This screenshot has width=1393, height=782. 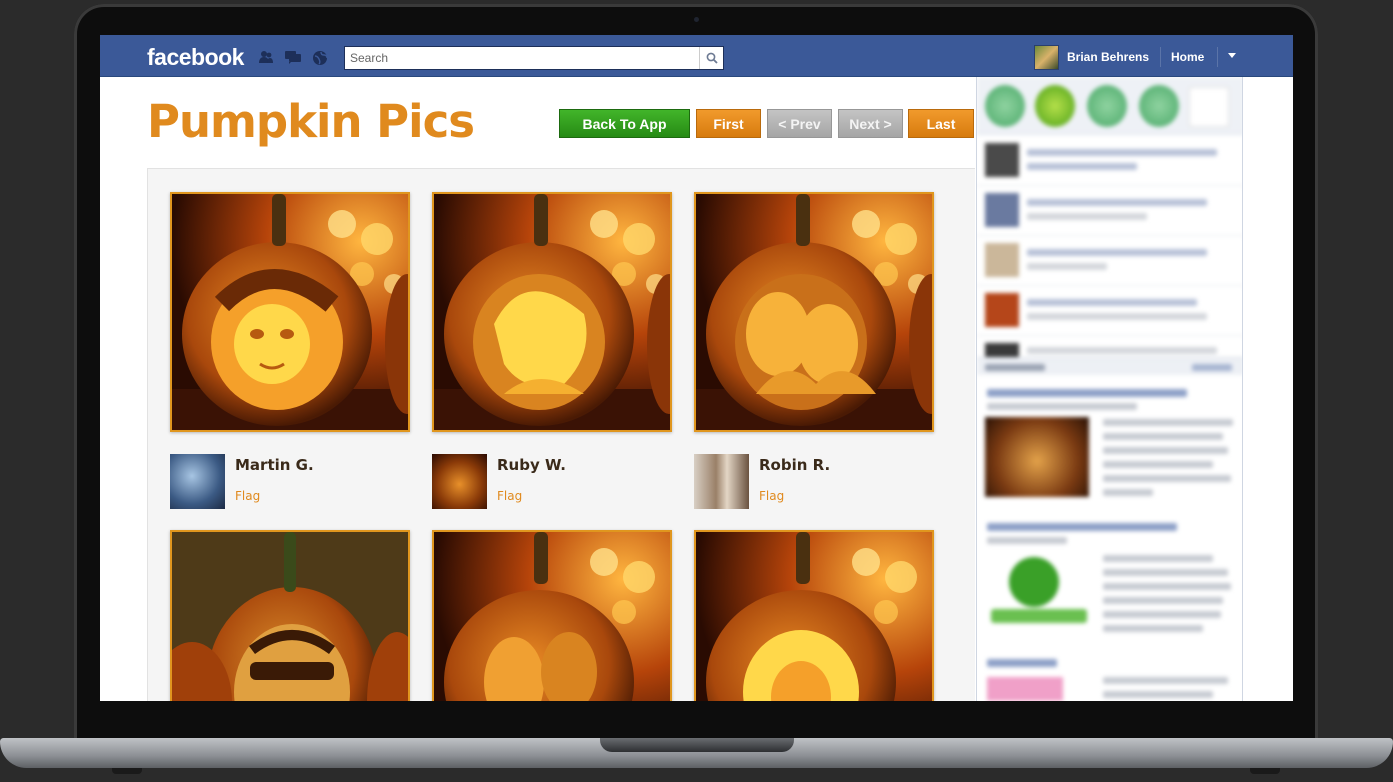 What do you see at coordinates (531, 465) in the screenshot?
I see `entry-name: Ruby W.` at bounding box center [531, 465].